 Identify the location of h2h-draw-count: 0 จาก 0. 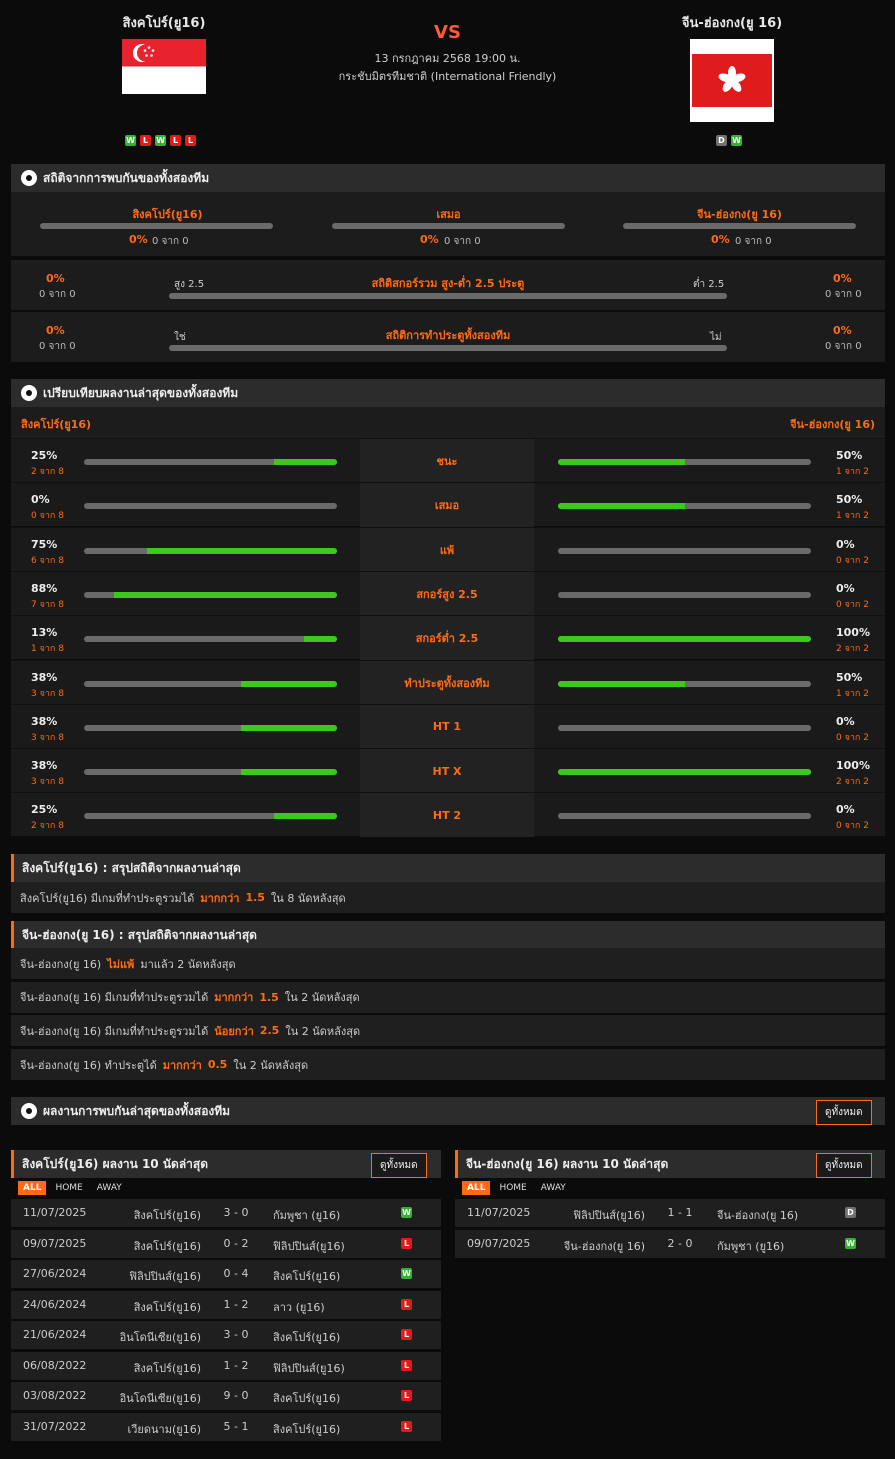
(462, 241).